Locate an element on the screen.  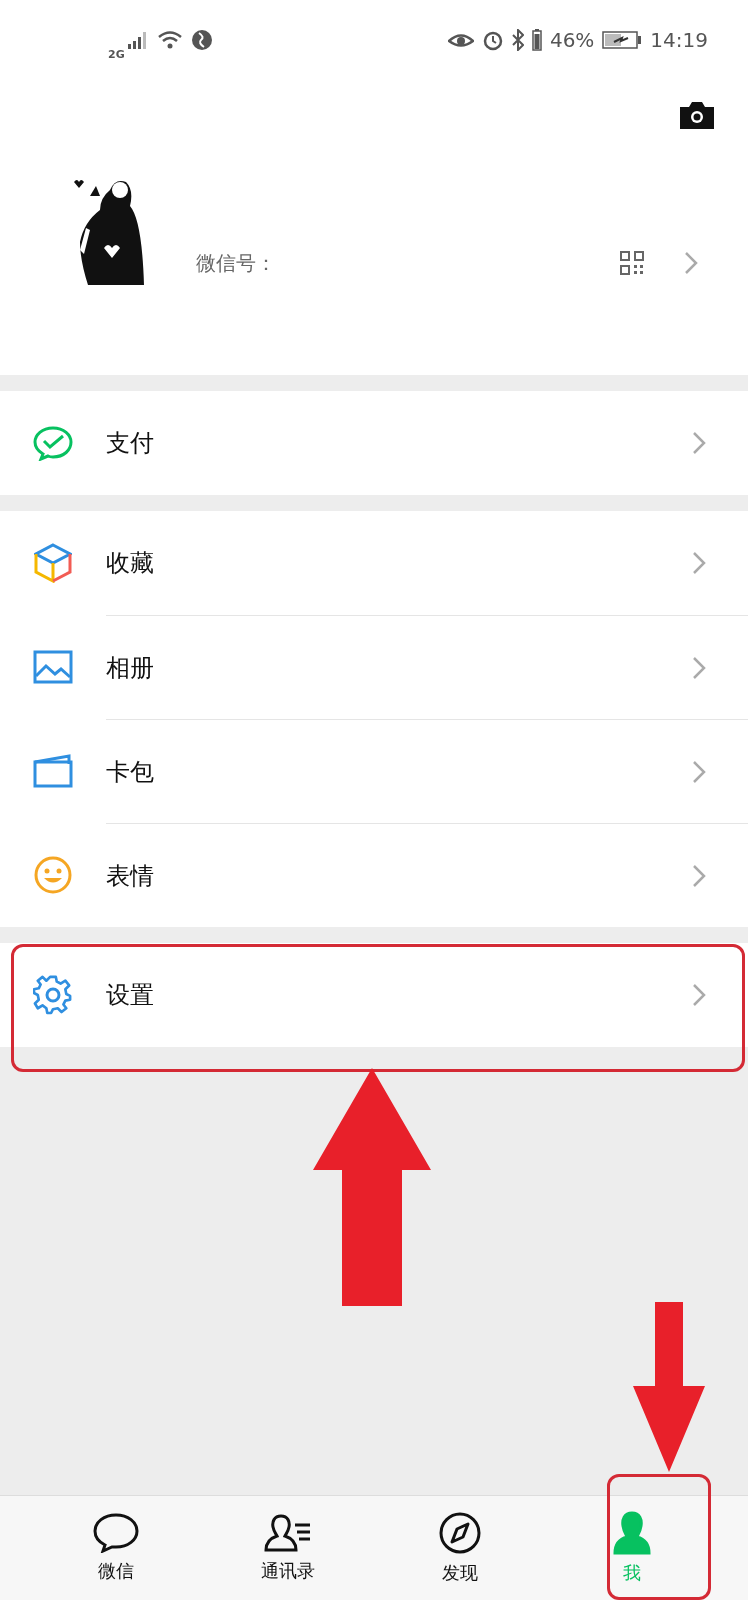
eye-icon is located at coordinates (460, 40).